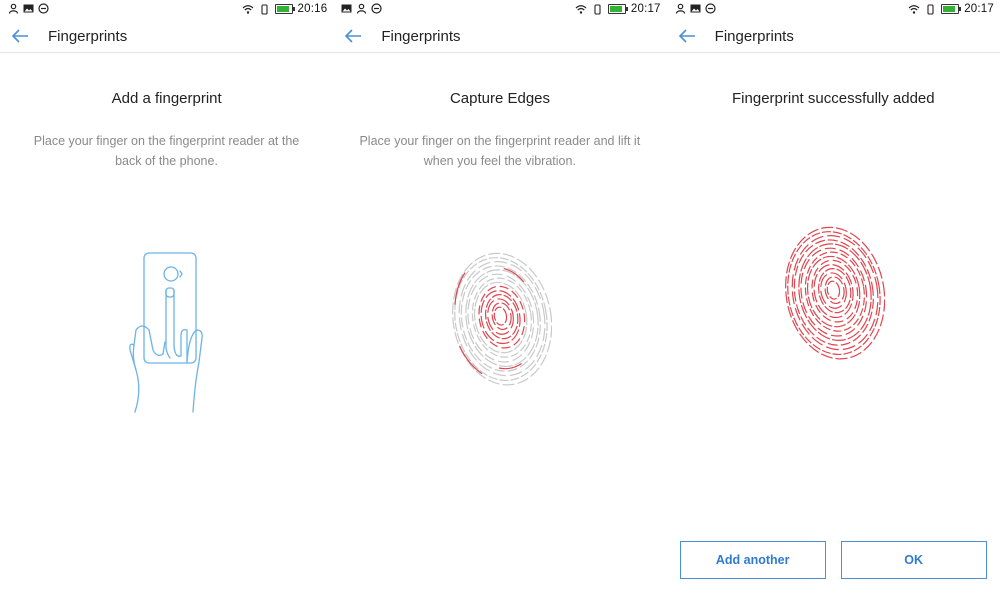 The image size is (1000, 593). Describe the element at coordinates (312, 9) in the screenshot. I see `status-time: 20:16` at that location.